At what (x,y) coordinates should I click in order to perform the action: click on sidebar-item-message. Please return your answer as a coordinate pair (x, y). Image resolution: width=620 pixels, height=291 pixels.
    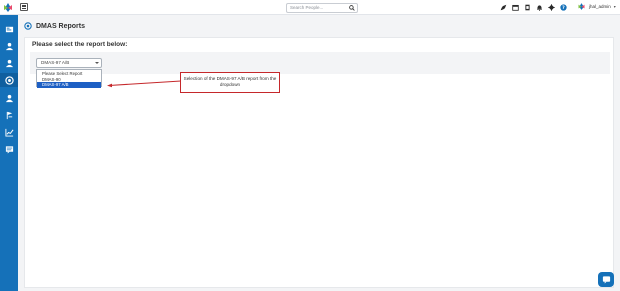
    Looking at the image, I should click on (9, 149).